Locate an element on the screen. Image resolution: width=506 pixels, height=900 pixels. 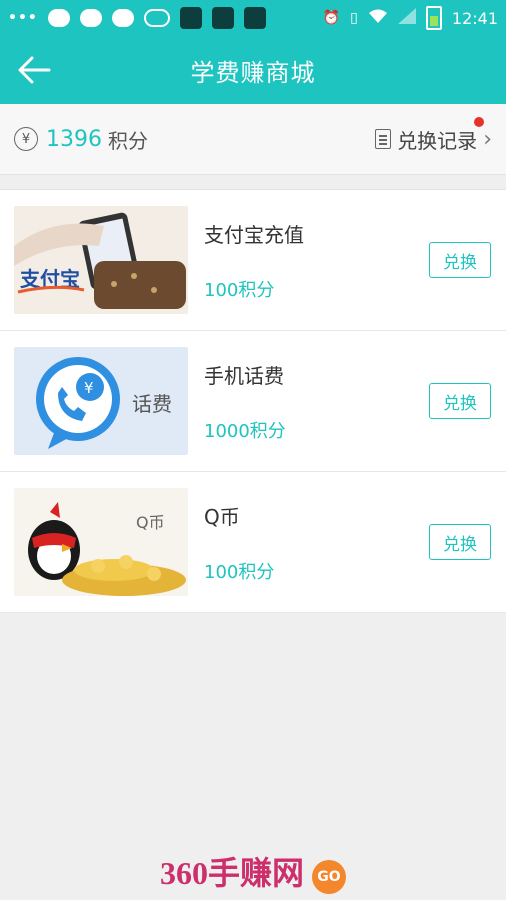
item-name: 手机话费 is located at coordinates (244, 375).